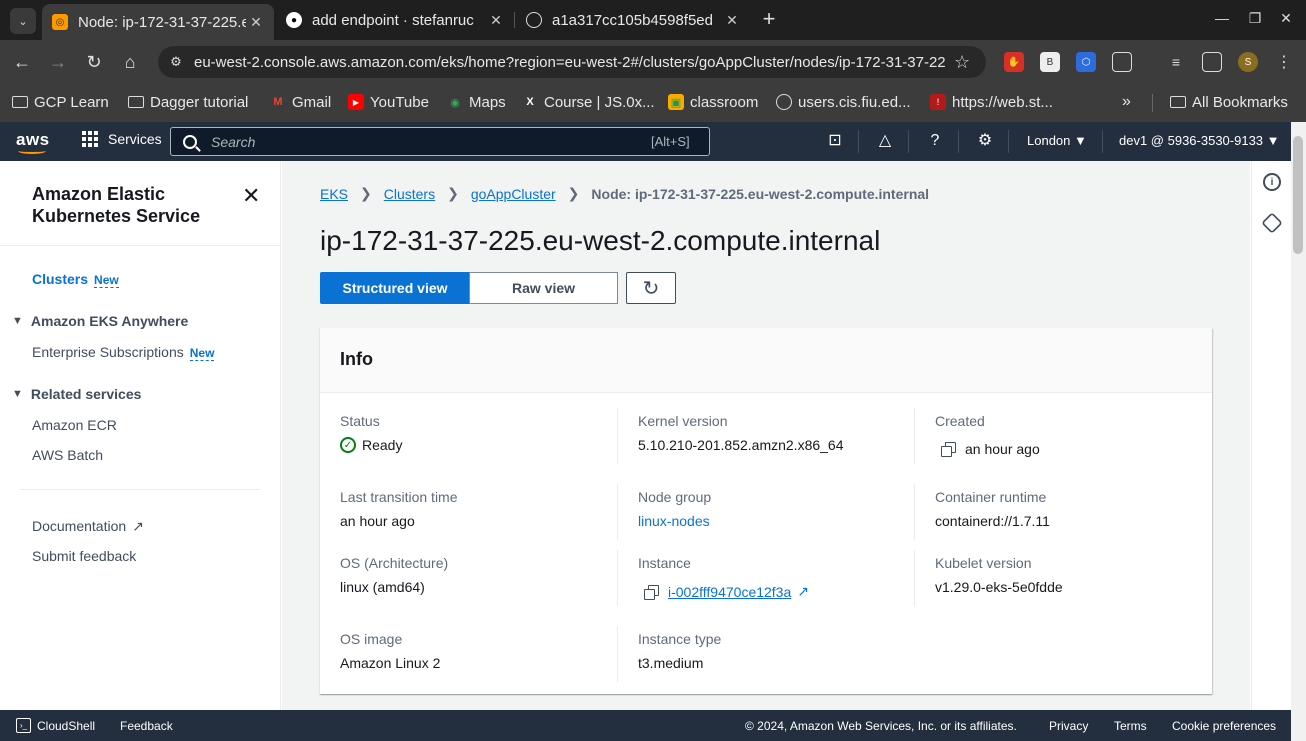  Describe the element at coordinates (1224, 726) in the screenshot. I see `cookie-preferences-link: Cookie preferences` at that location.